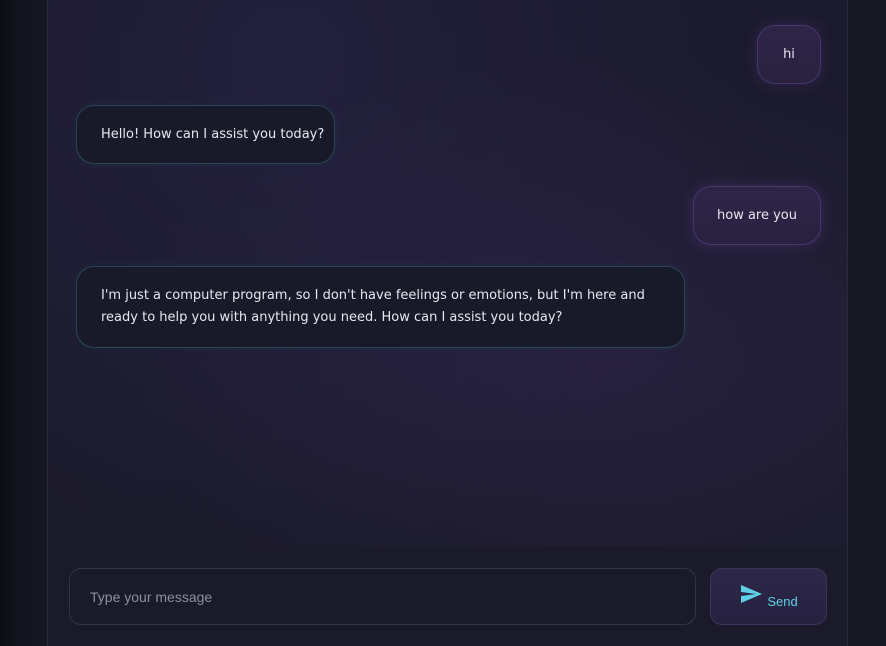  What do you see at coordinates (751, 594) in the screenshot?
I see `paper-plane-icon` at bounding box center [751, 594].